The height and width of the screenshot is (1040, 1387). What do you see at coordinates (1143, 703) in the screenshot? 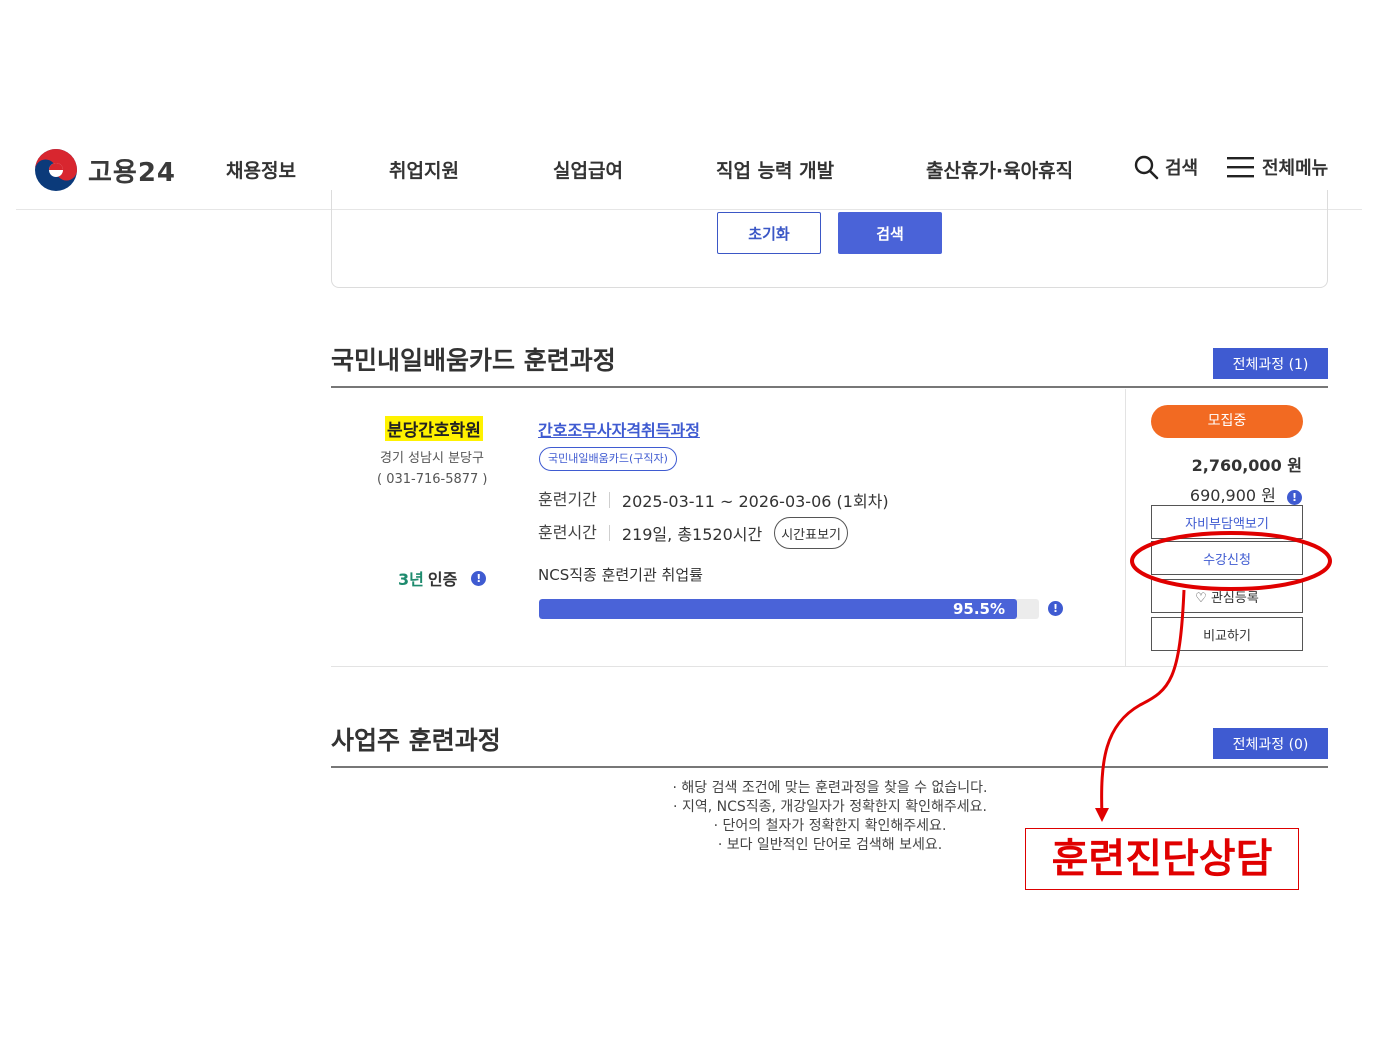
I see `annotation-arrow-line` at bounding box center [1143, 703].